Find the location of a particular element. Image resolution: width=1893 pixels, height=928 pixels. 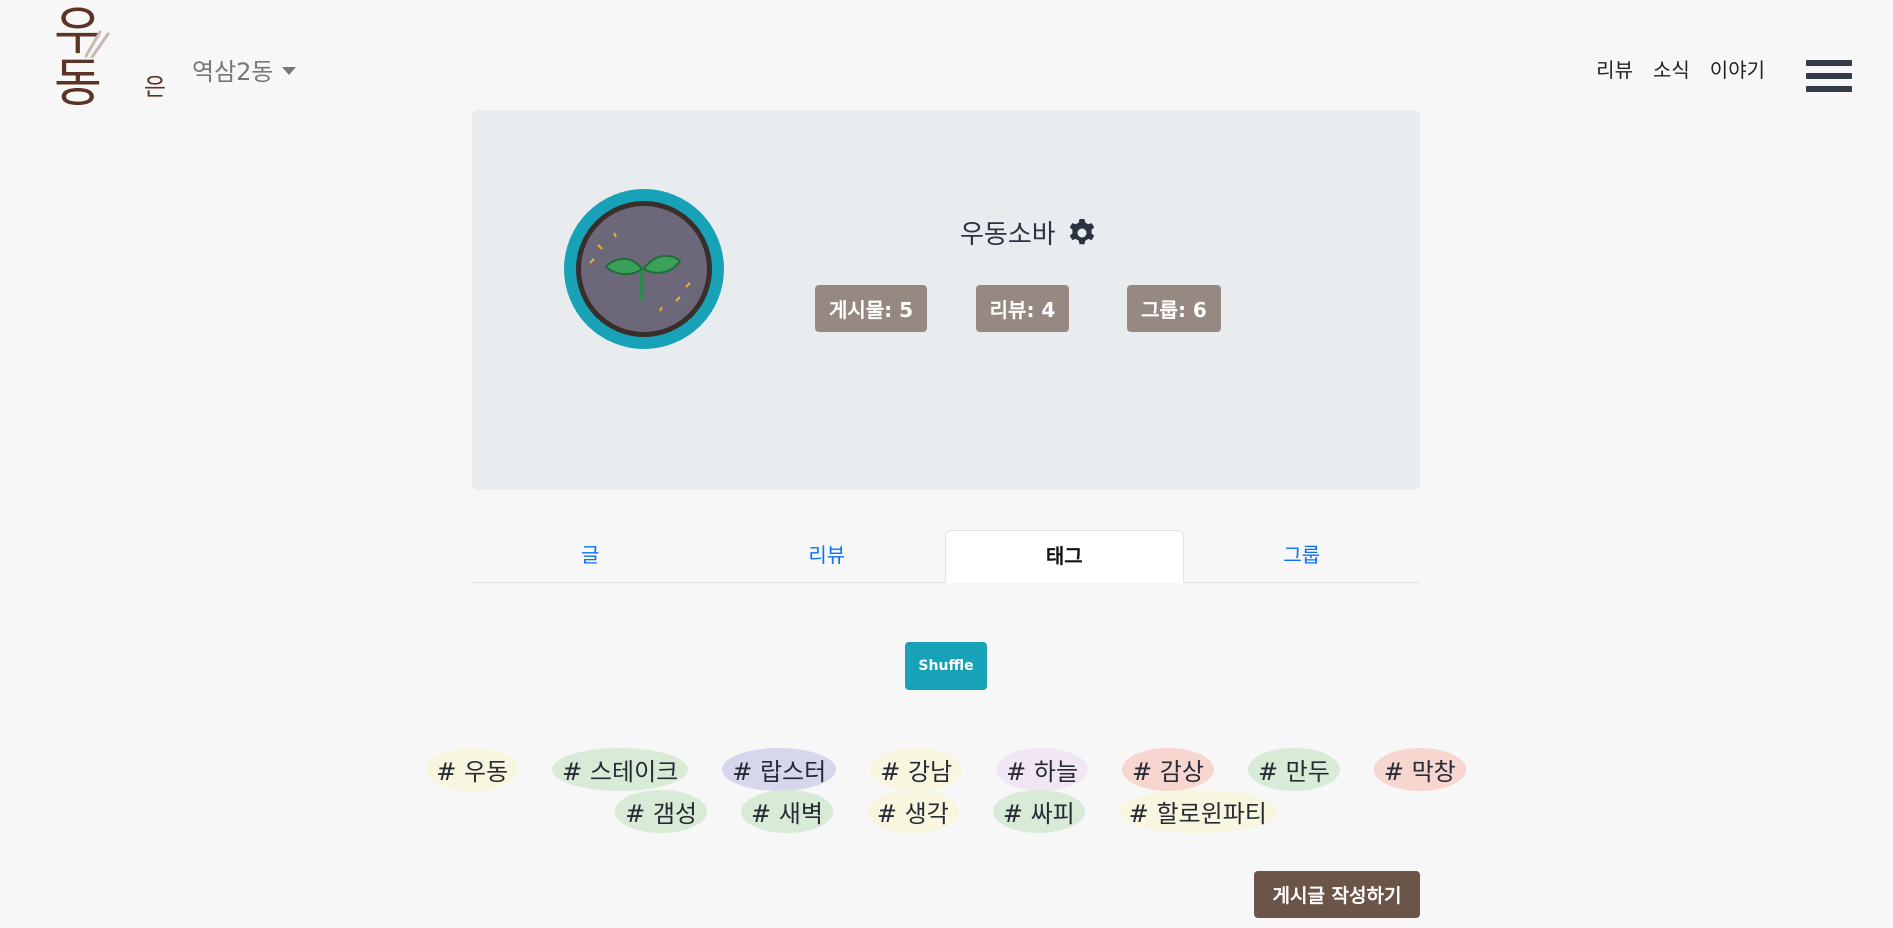

profile-tabs: 글 리뷰 태그 그룹 is located at coordinates (946, 556).